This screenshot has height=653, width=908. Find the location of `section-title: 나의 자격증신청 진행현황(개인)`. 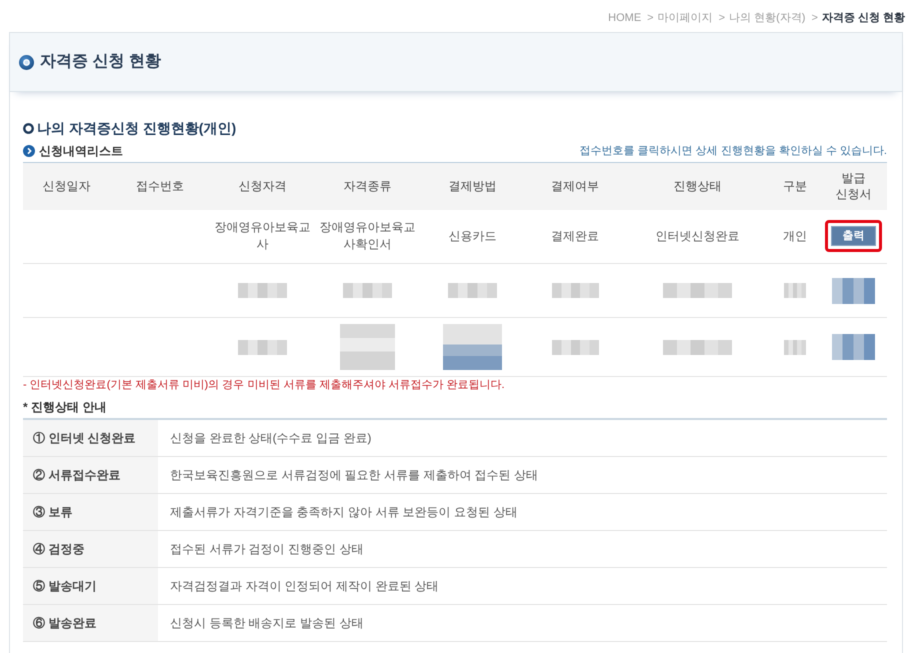

section-title: 나의 자격증신청 진행현황(개인) is located at coordinates (136, 128).